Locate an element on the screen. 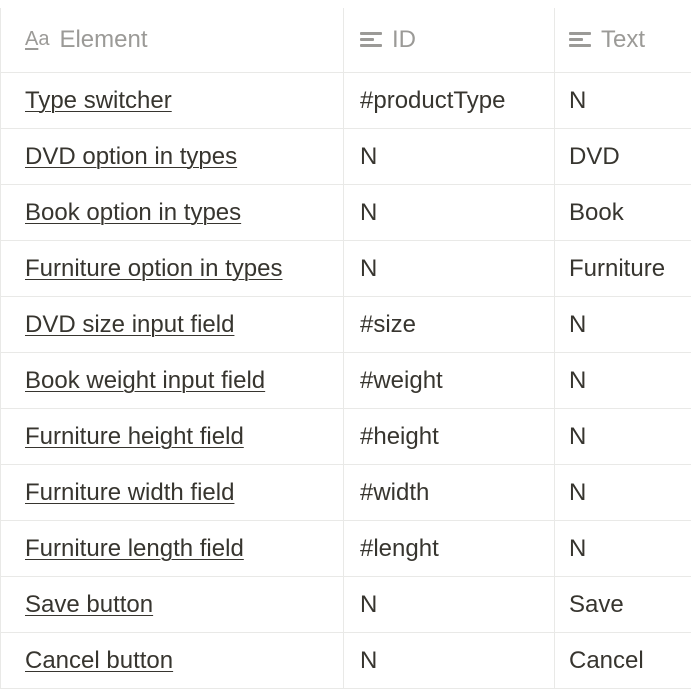  row-title-link: Book option in types is located at coordinates (133, 212).